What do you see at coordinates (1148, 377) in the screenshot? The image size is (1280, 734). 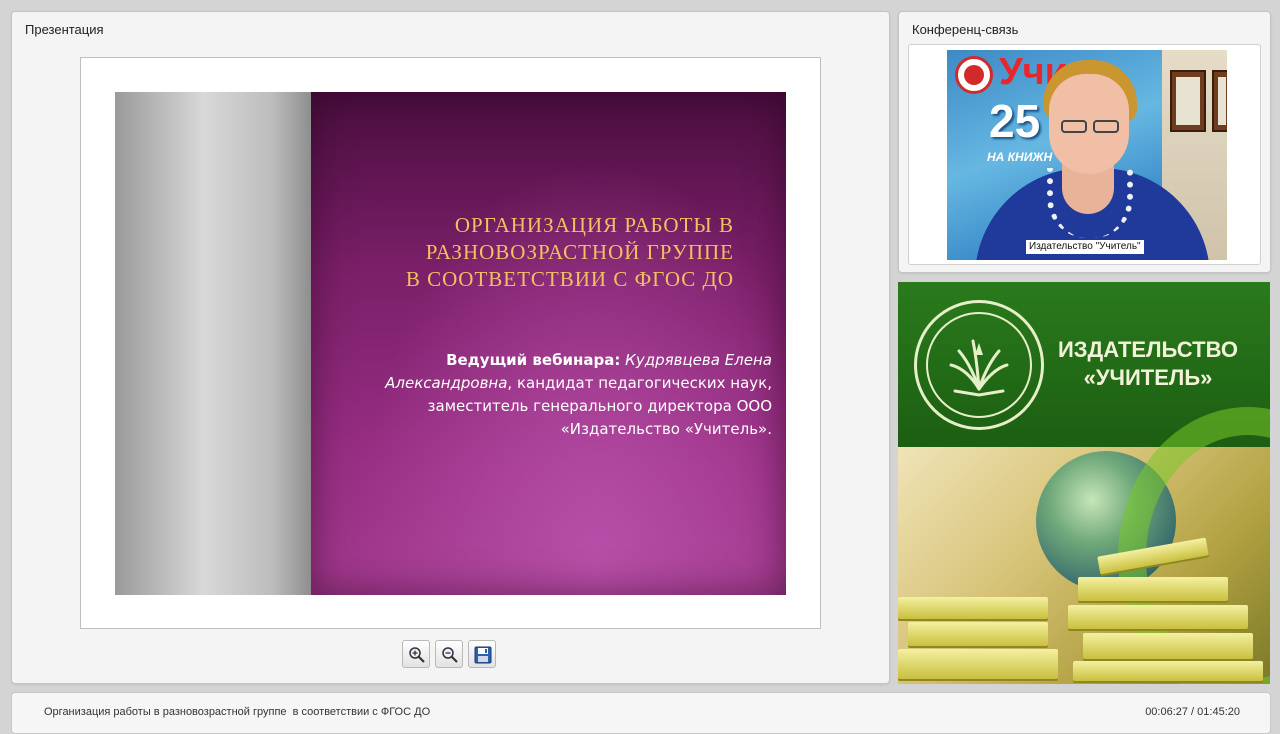 I see `banner-line-2: «УЧИТЕЛЬ»` at bounding box center [1148, 377].